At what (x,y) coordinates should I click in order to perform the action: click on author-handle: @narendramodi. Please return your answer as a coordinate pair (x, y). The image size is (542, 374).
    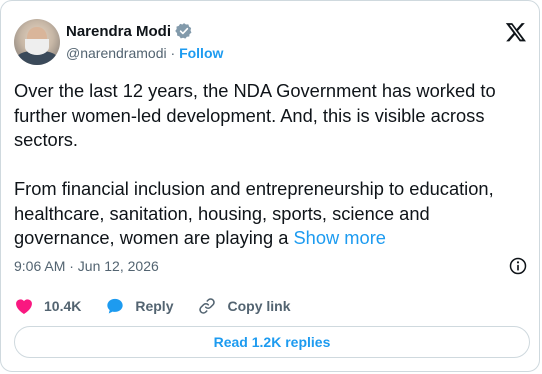
    Looking at the image, I should click on (116, 53).